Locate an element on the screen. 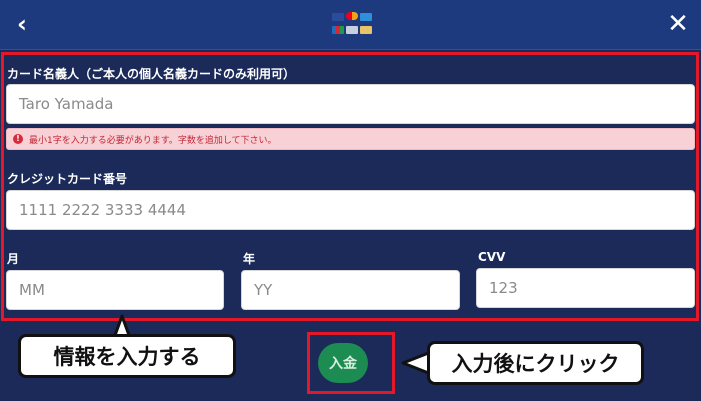  month-label: 月 is located at coordinates (13, 259).